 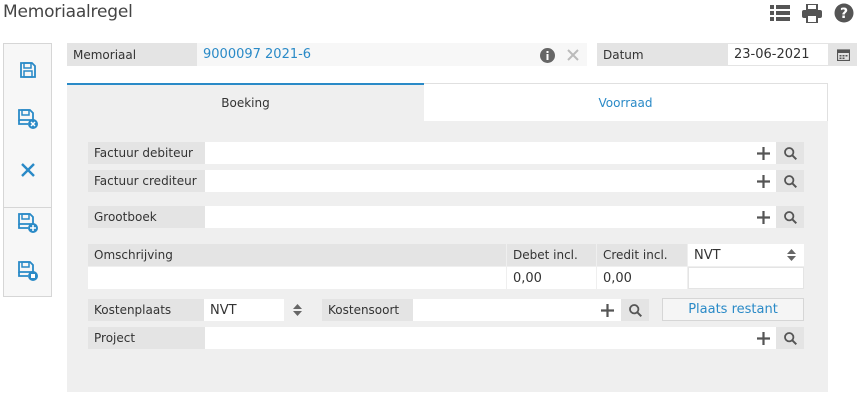 I want to click on btw-extra-field, so click(x=746, y=278).